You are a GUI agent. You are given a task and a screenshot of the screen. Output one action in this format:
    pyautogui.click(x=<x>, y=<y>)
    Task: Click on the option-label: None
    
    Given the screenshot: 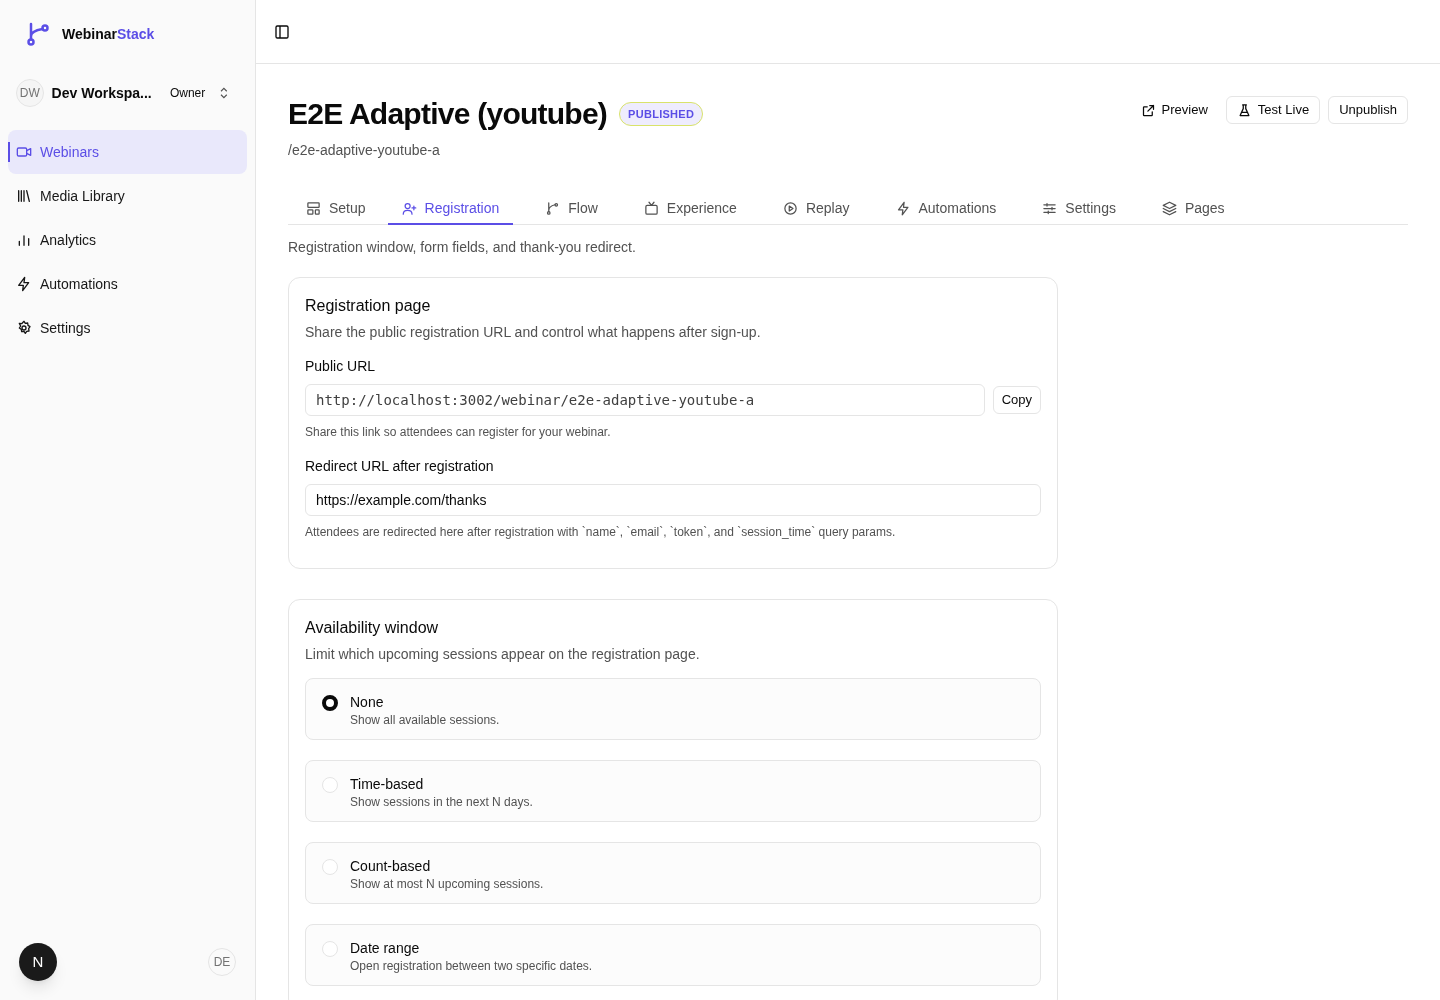 What is the action you would take?
    pyautogui.click(x=367, y=702)
    